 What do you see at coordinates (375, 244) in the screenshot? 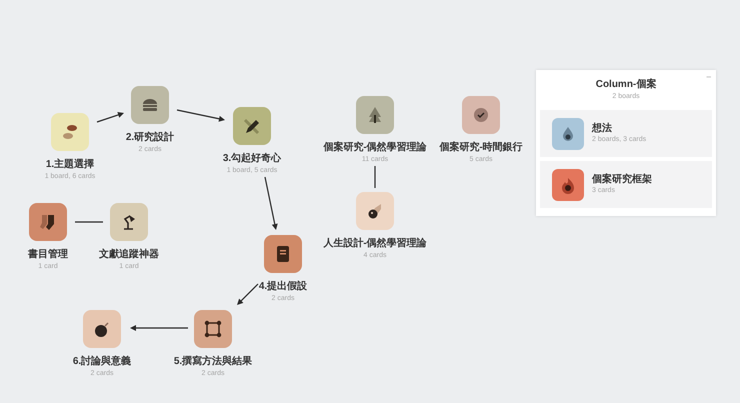
I see `board-title: 人生設計-偶然學習理論` at bounding box center [375, 244].